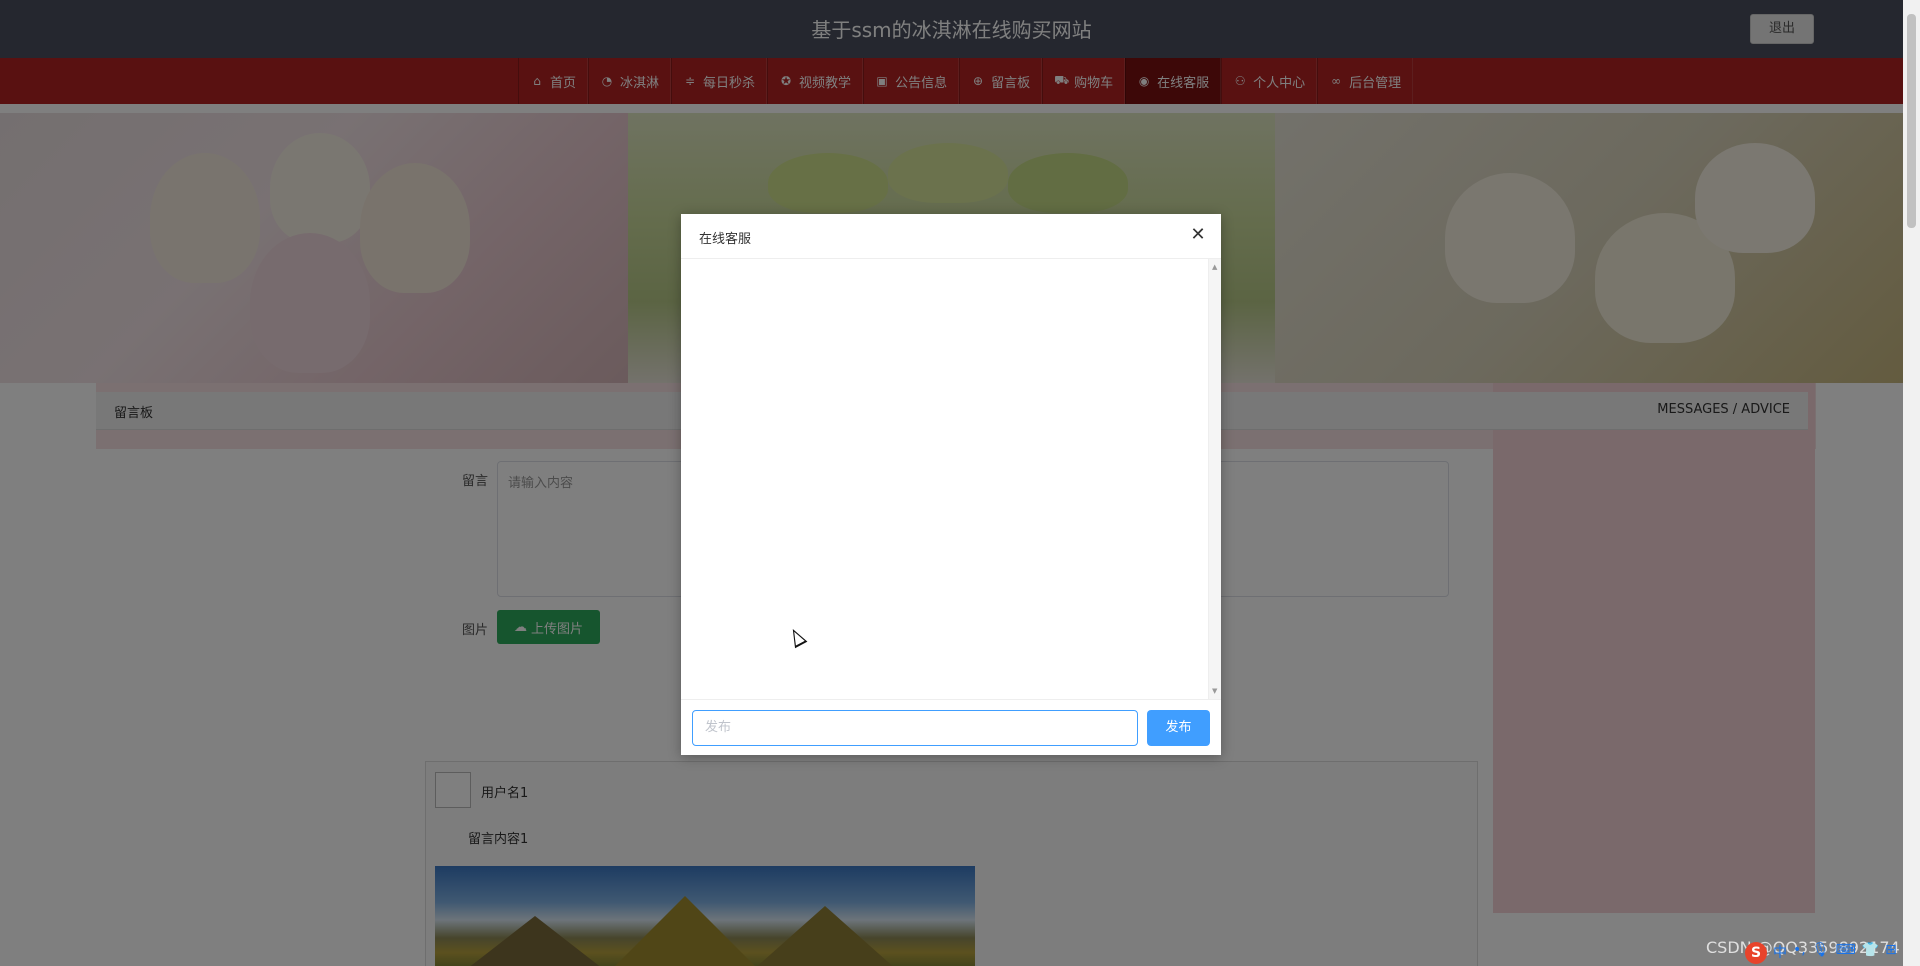  I want to click on send-button: 发布, so click(1178, 728).